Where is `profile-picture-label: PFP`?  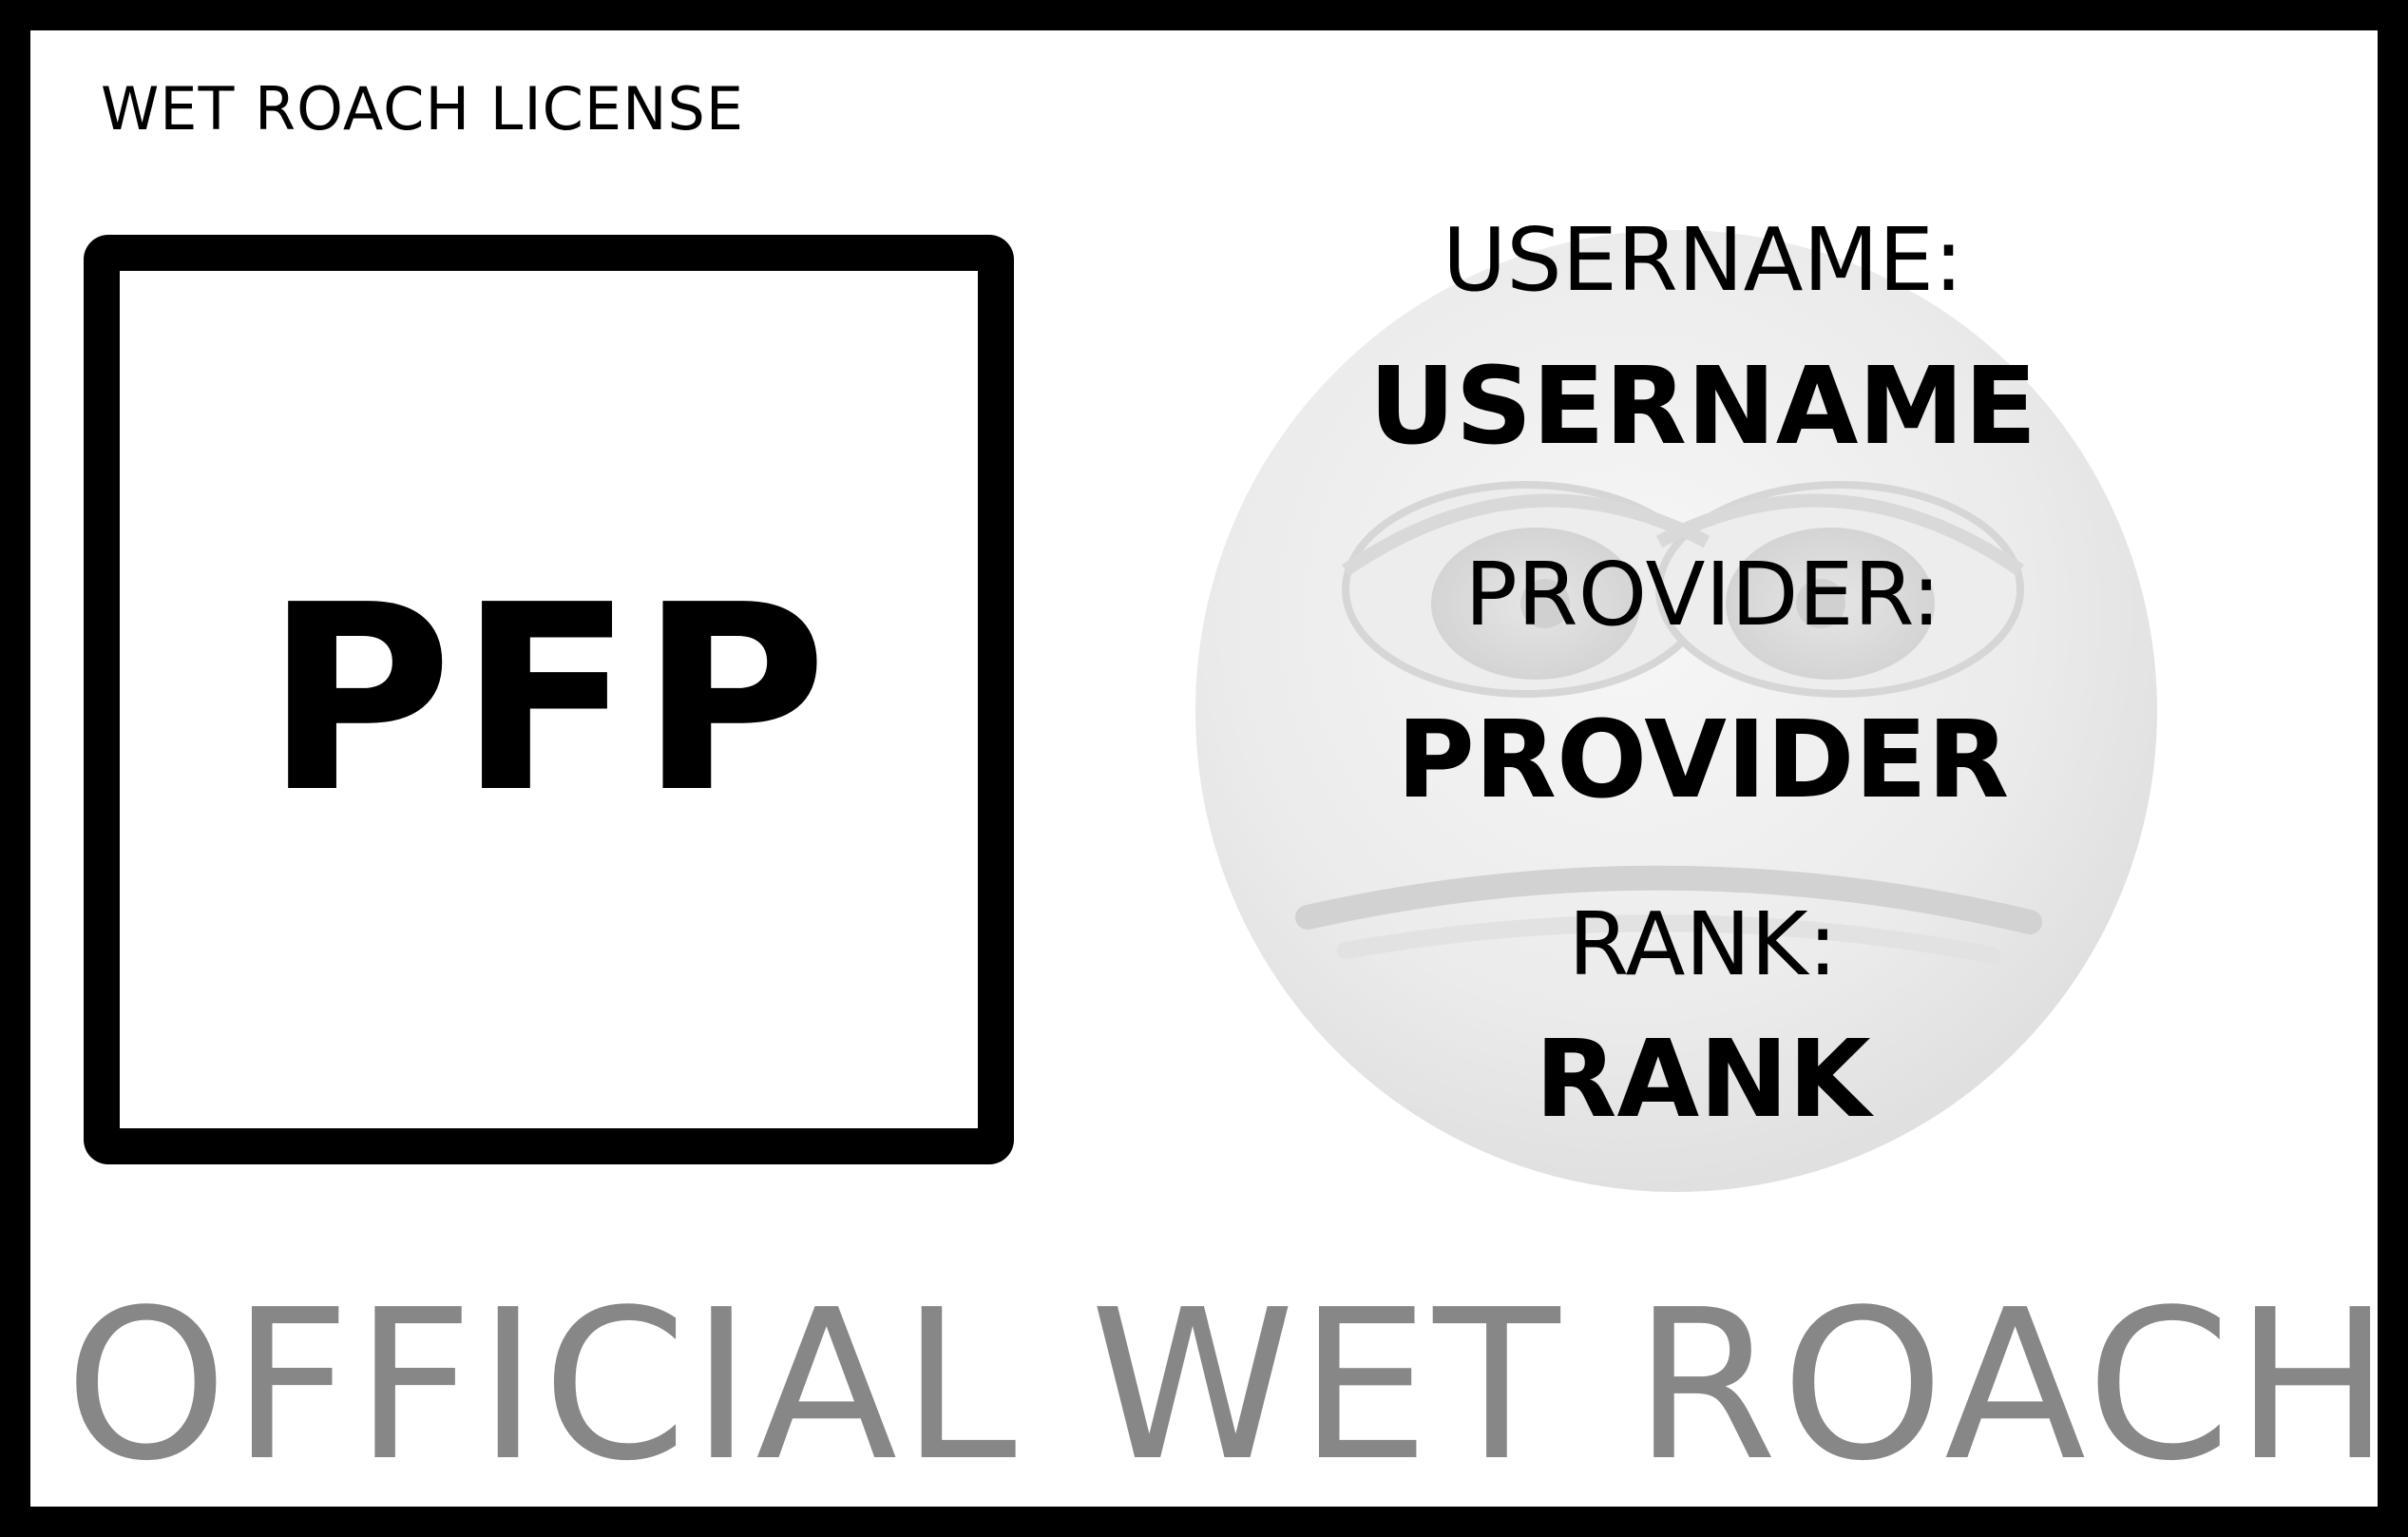
profile-picture-label: PFP is located at coordinates (548, 699).